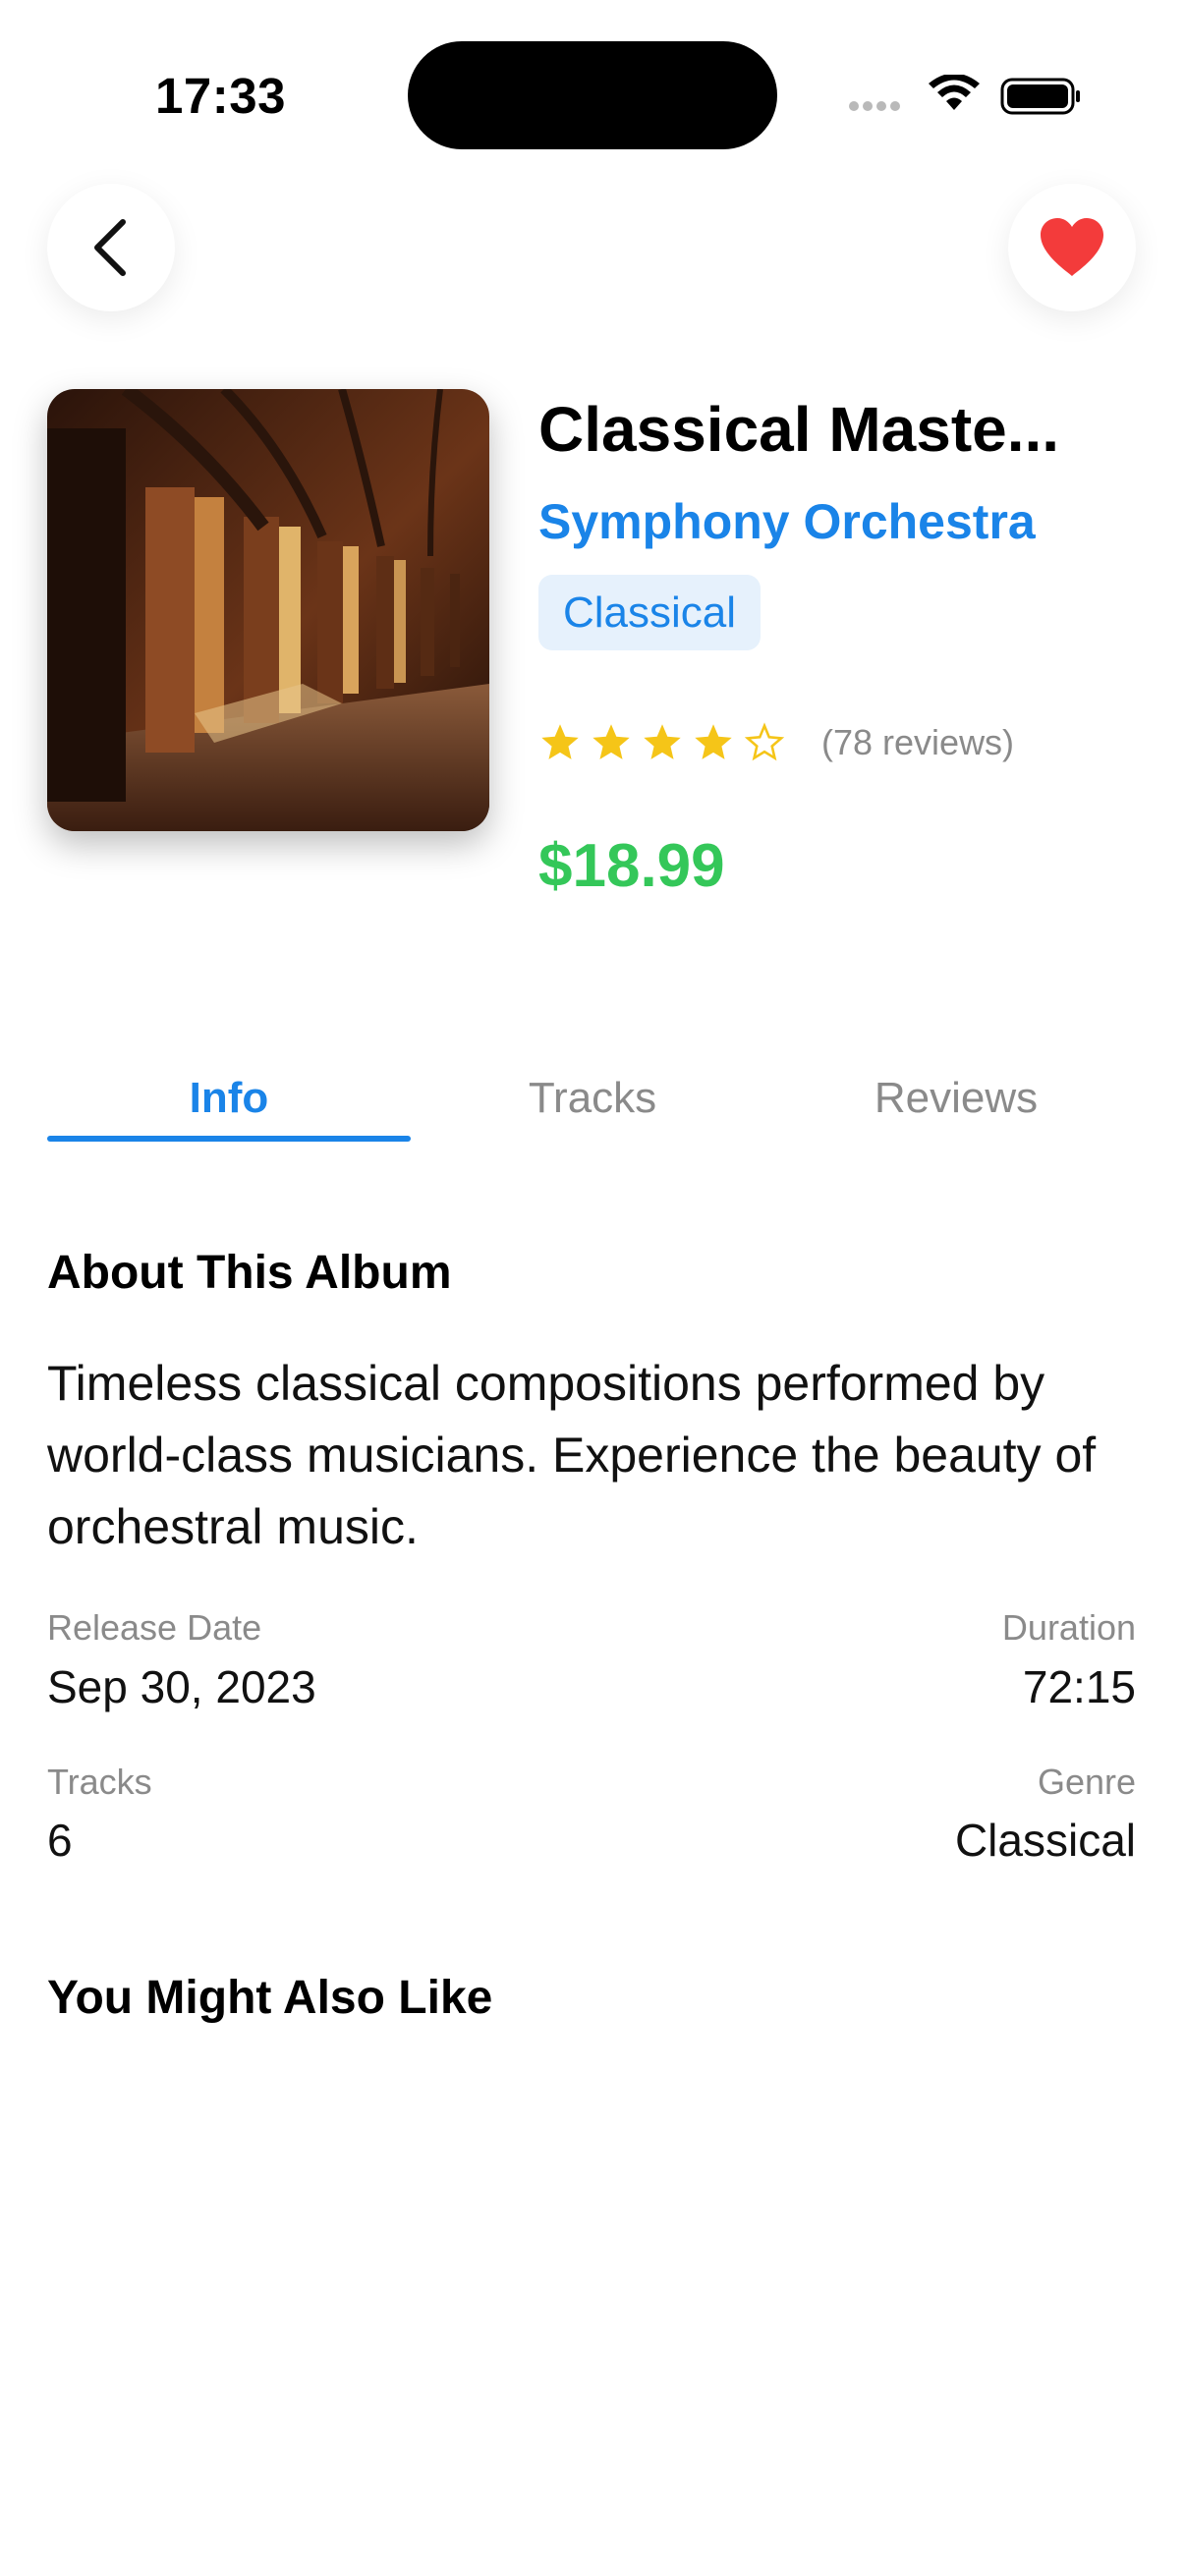 Image resolution: width=1185 pixels, height=2576 pixels. Describe the element at coordinates (765, 741) in the screenshot. I see `star-outline-icon` at that location.